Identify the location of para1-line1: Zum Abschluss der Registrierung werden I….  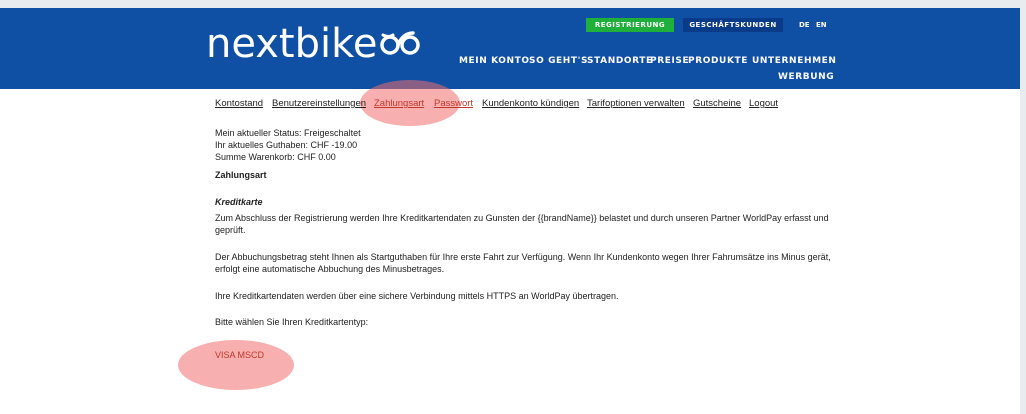
(522, 218).